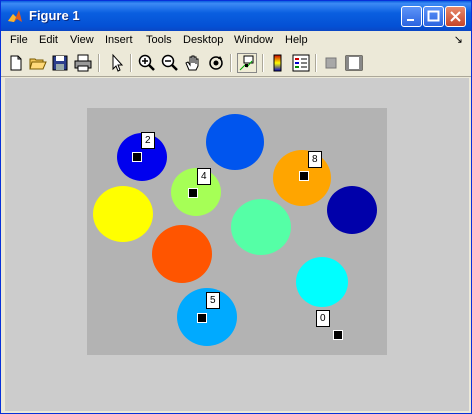 The width and height of the screenshot is (472, 414). What do you see at coordinates (204, 176) in the screenshot?
I see `datatip-label: 4` at bounding box center [204, 176].